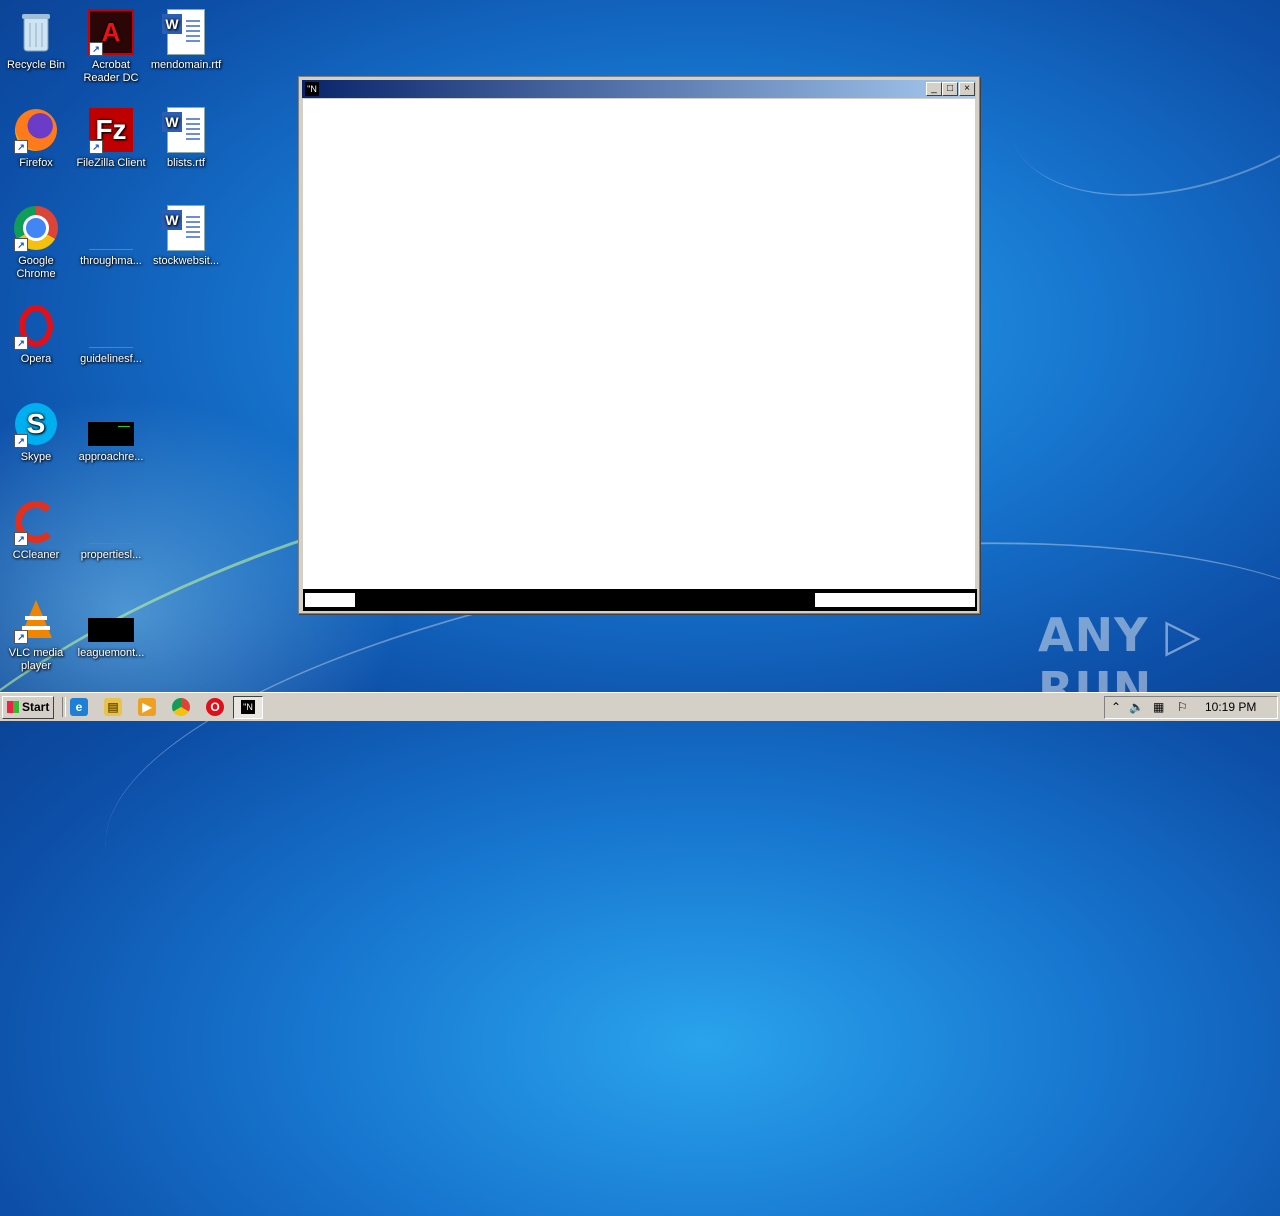 The image size is (1280, 1216). I want to click on desktop-icon-skype: S ↗ Skype, so click(37, 432).